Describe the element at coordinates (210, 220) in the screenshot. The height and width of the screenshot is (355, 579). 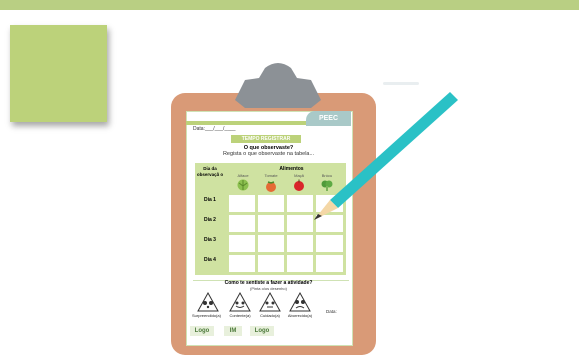
I see `row-label-day-2: Dia 2` at that location.